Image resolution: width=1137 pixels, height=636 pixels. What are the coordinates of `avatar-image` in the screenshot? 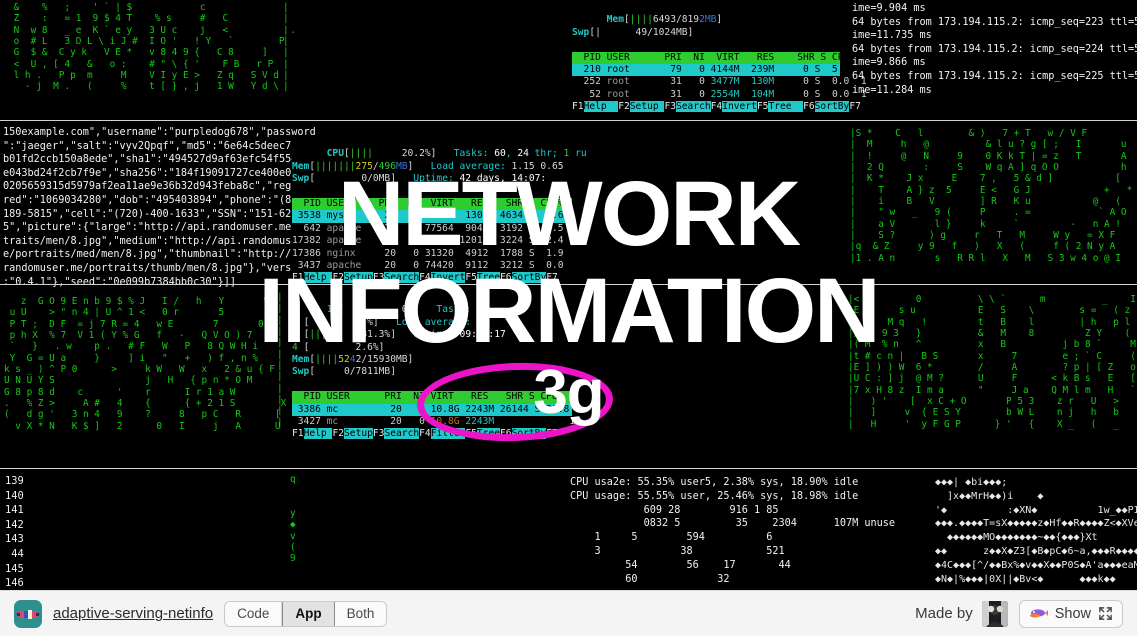 It's located at (994, 613).